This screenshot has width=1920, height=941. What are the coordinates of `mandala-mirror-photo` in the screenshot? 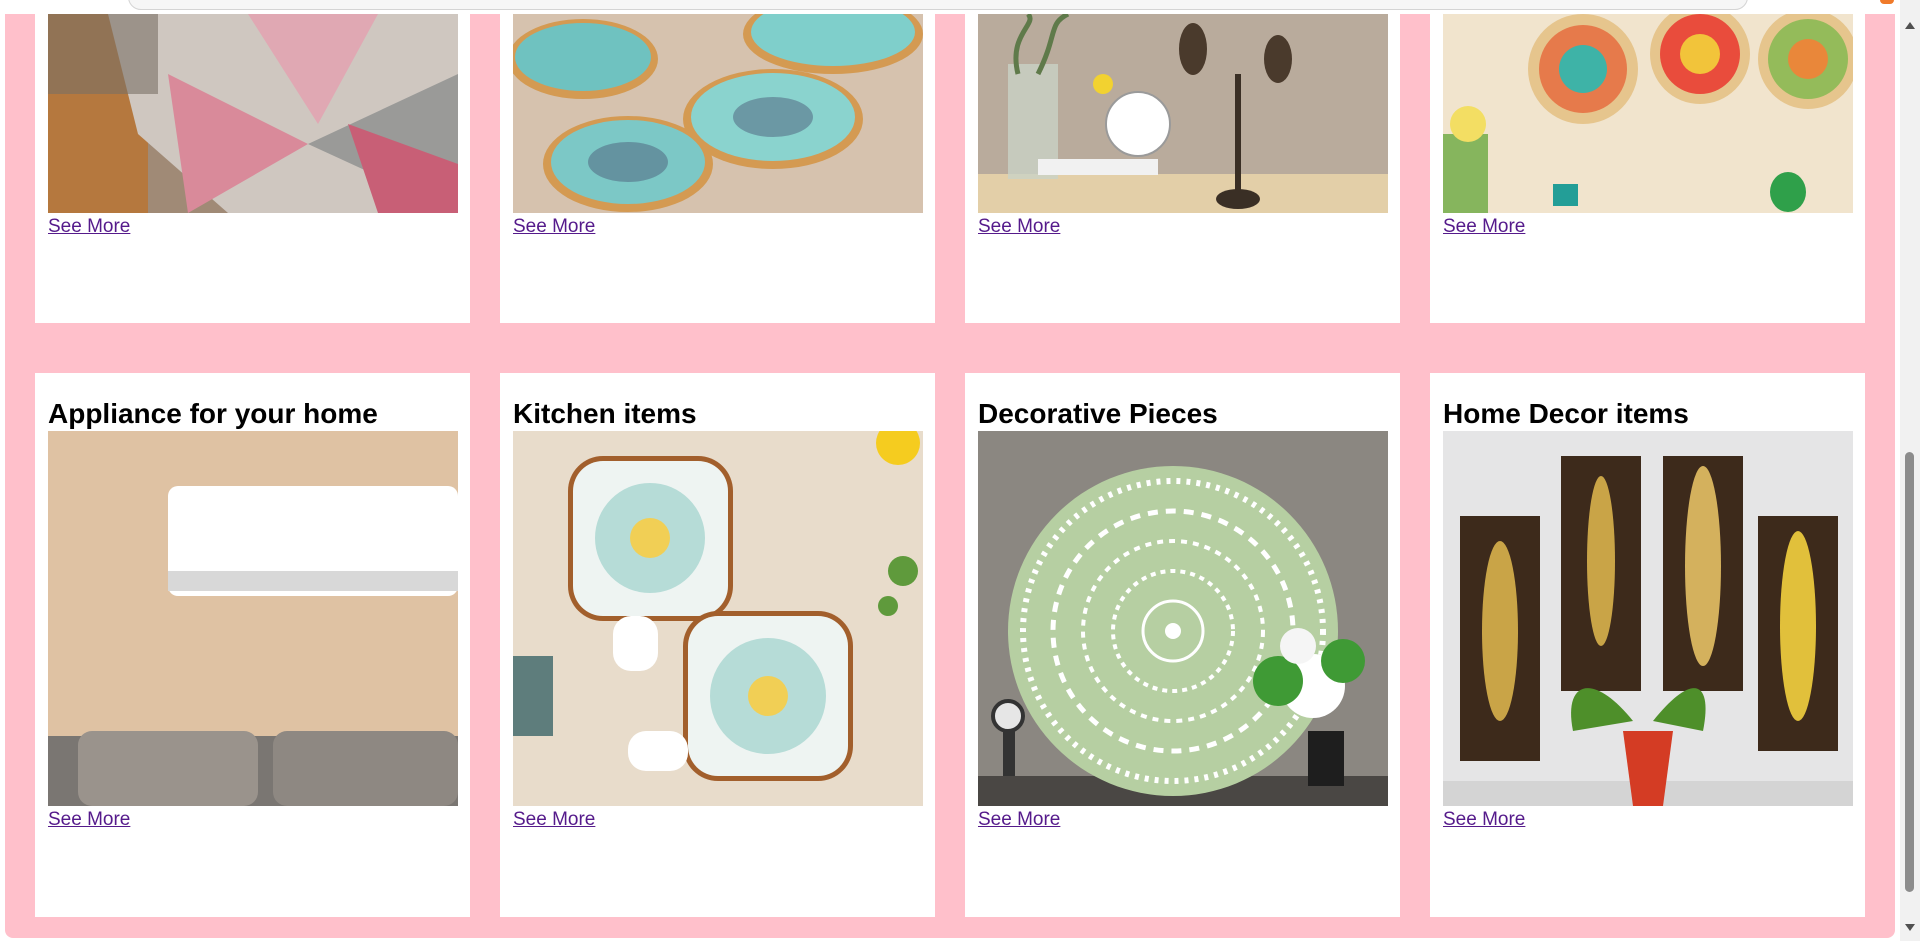 It's located at (1183, 618).